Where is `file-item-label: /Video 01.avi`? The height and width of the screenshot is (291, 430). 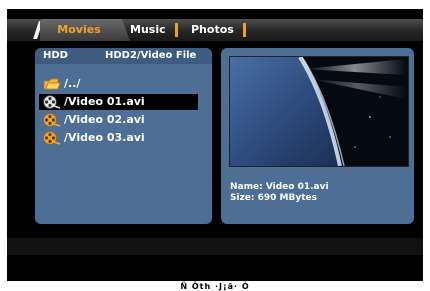
file-item-label: /Video 01.avi is located at coordinates (104, 101).